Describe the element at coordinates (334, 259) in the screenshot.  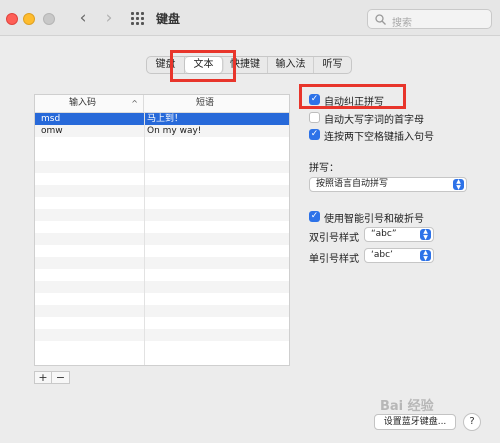
I see `single-quote-style-label: 单引号样式` at that location.